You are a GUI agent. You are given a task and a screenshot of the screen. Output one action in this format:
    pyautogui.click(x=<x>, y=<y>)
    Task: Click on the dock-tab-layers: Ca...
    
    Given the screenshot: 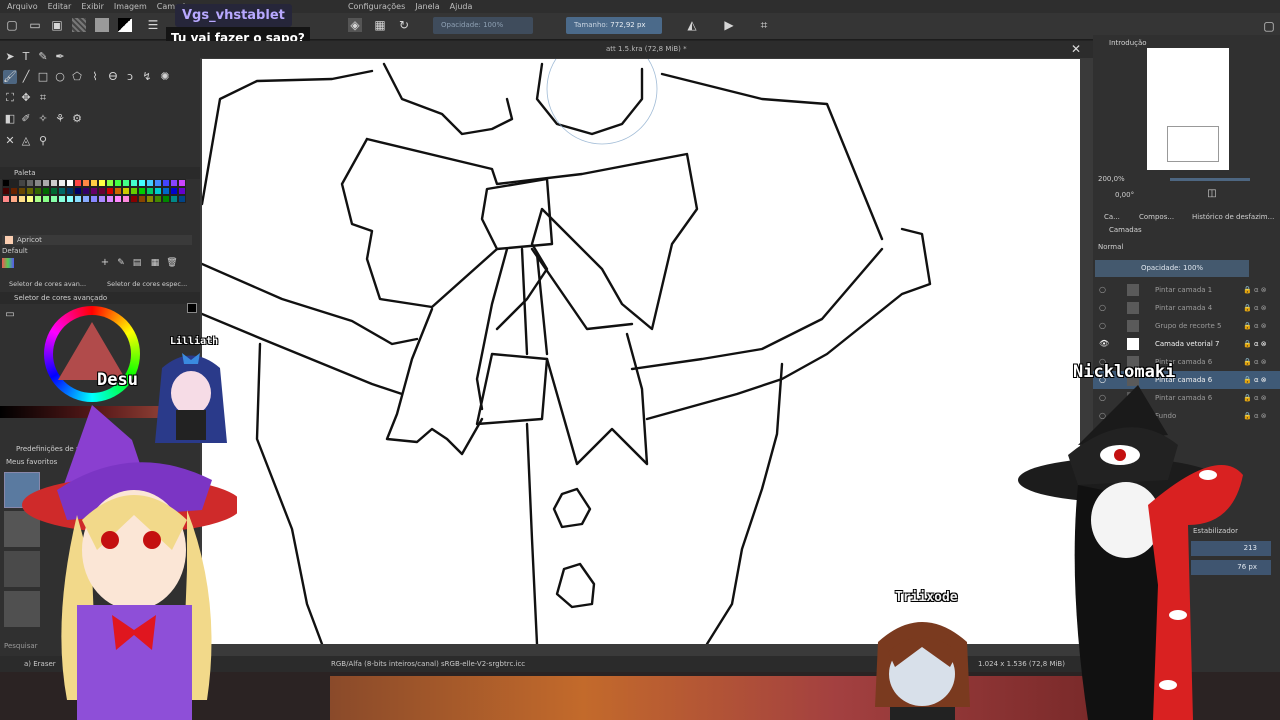 What is the action you would take?
    pyautogui.click(x=1112, y=217)
    